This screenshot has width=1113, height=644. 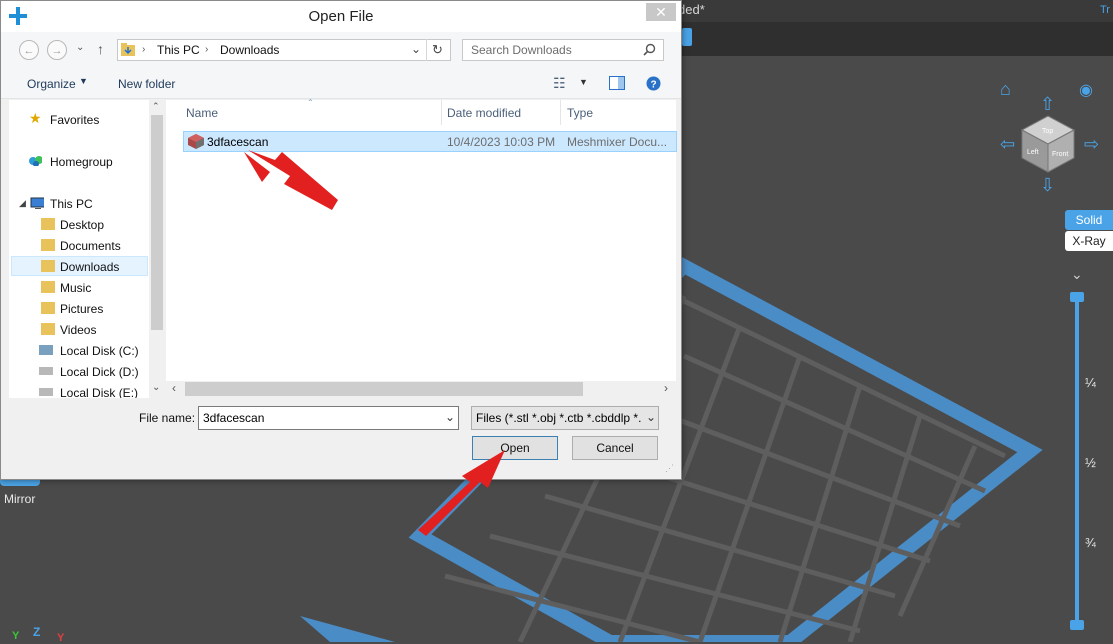 What do you see at coordinates (1090, 462) in the screenshot?
I see `slider-tick-half: ½` at bounding box center [1090, 462].